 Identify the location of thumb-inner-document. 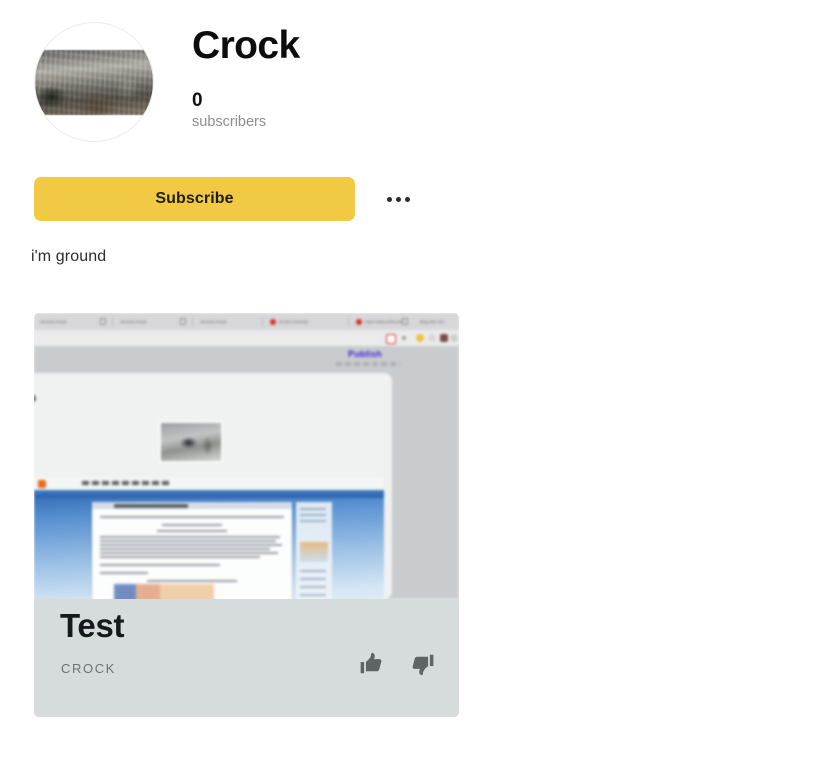
(192, 550).